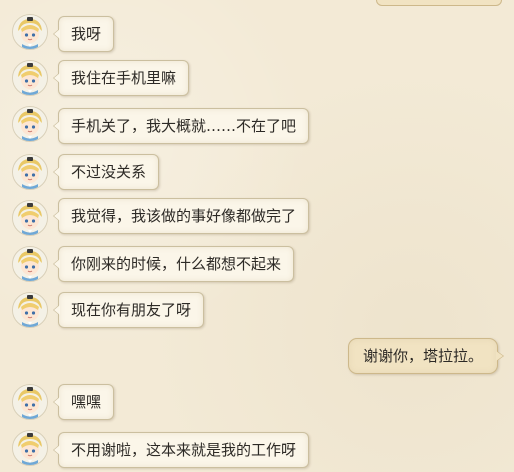 Image resolution: width=514 pixels, height=472 pixels. Describe the element at coordinates (426, 356) in the screenshot. I see `user-message-bubble: 谢谢你，塔拉拉。` at that location.